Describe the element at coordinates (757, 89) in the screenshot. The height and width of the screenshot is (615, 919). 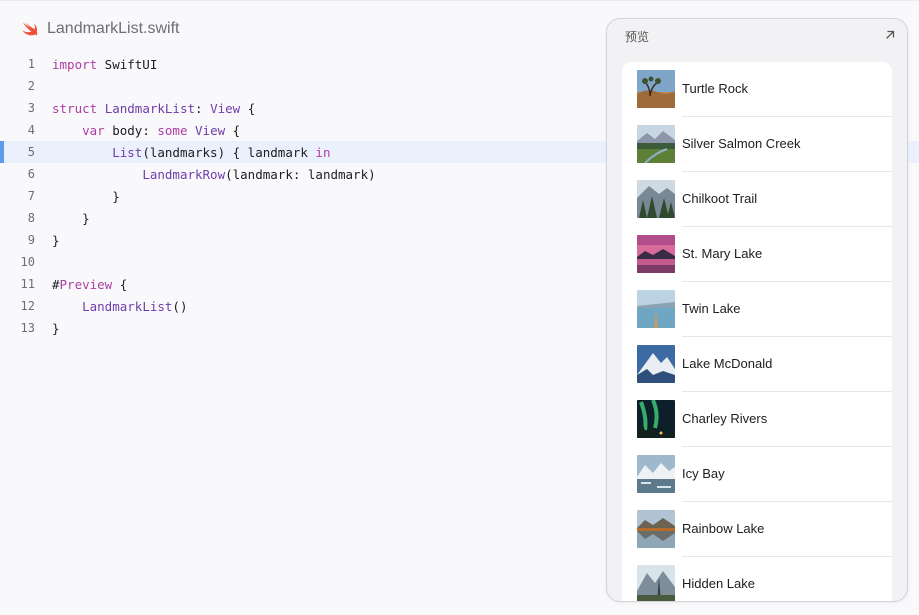
I see `landmark-row: Turtle Rock` at that location.